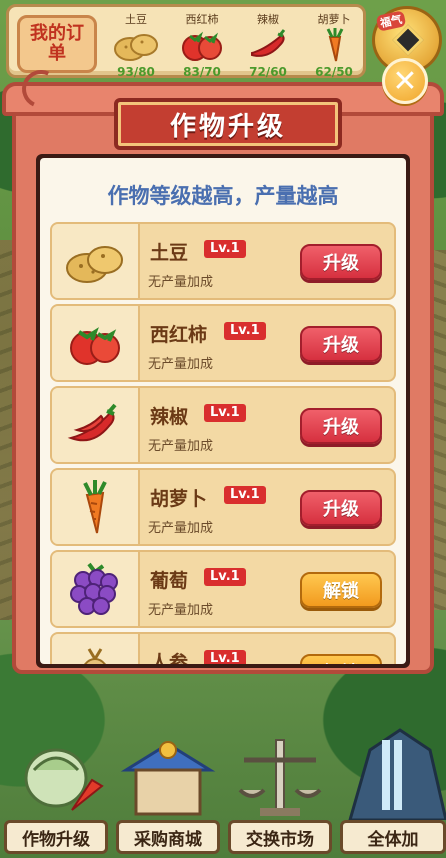 Image resolution: width=446 pixels, height=858 pixels. I want to click on order-item-potato: 土豆 93/80, so click(136, 45).